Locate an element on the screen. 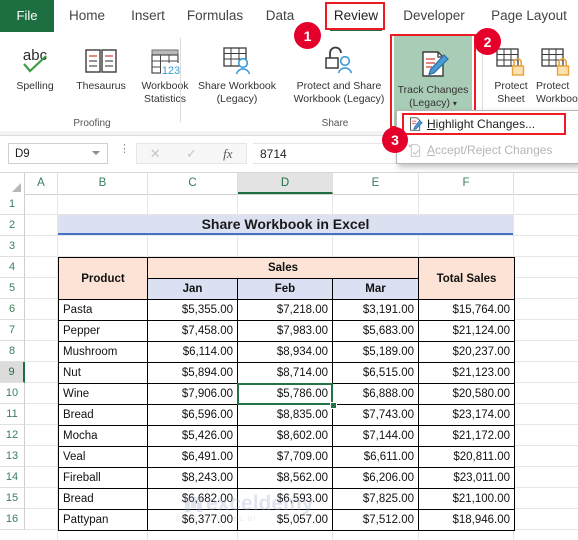 This screenshot has width=578, height=540. protect-workbook-button: Protect Workbook is located at coordinates (557, 69).